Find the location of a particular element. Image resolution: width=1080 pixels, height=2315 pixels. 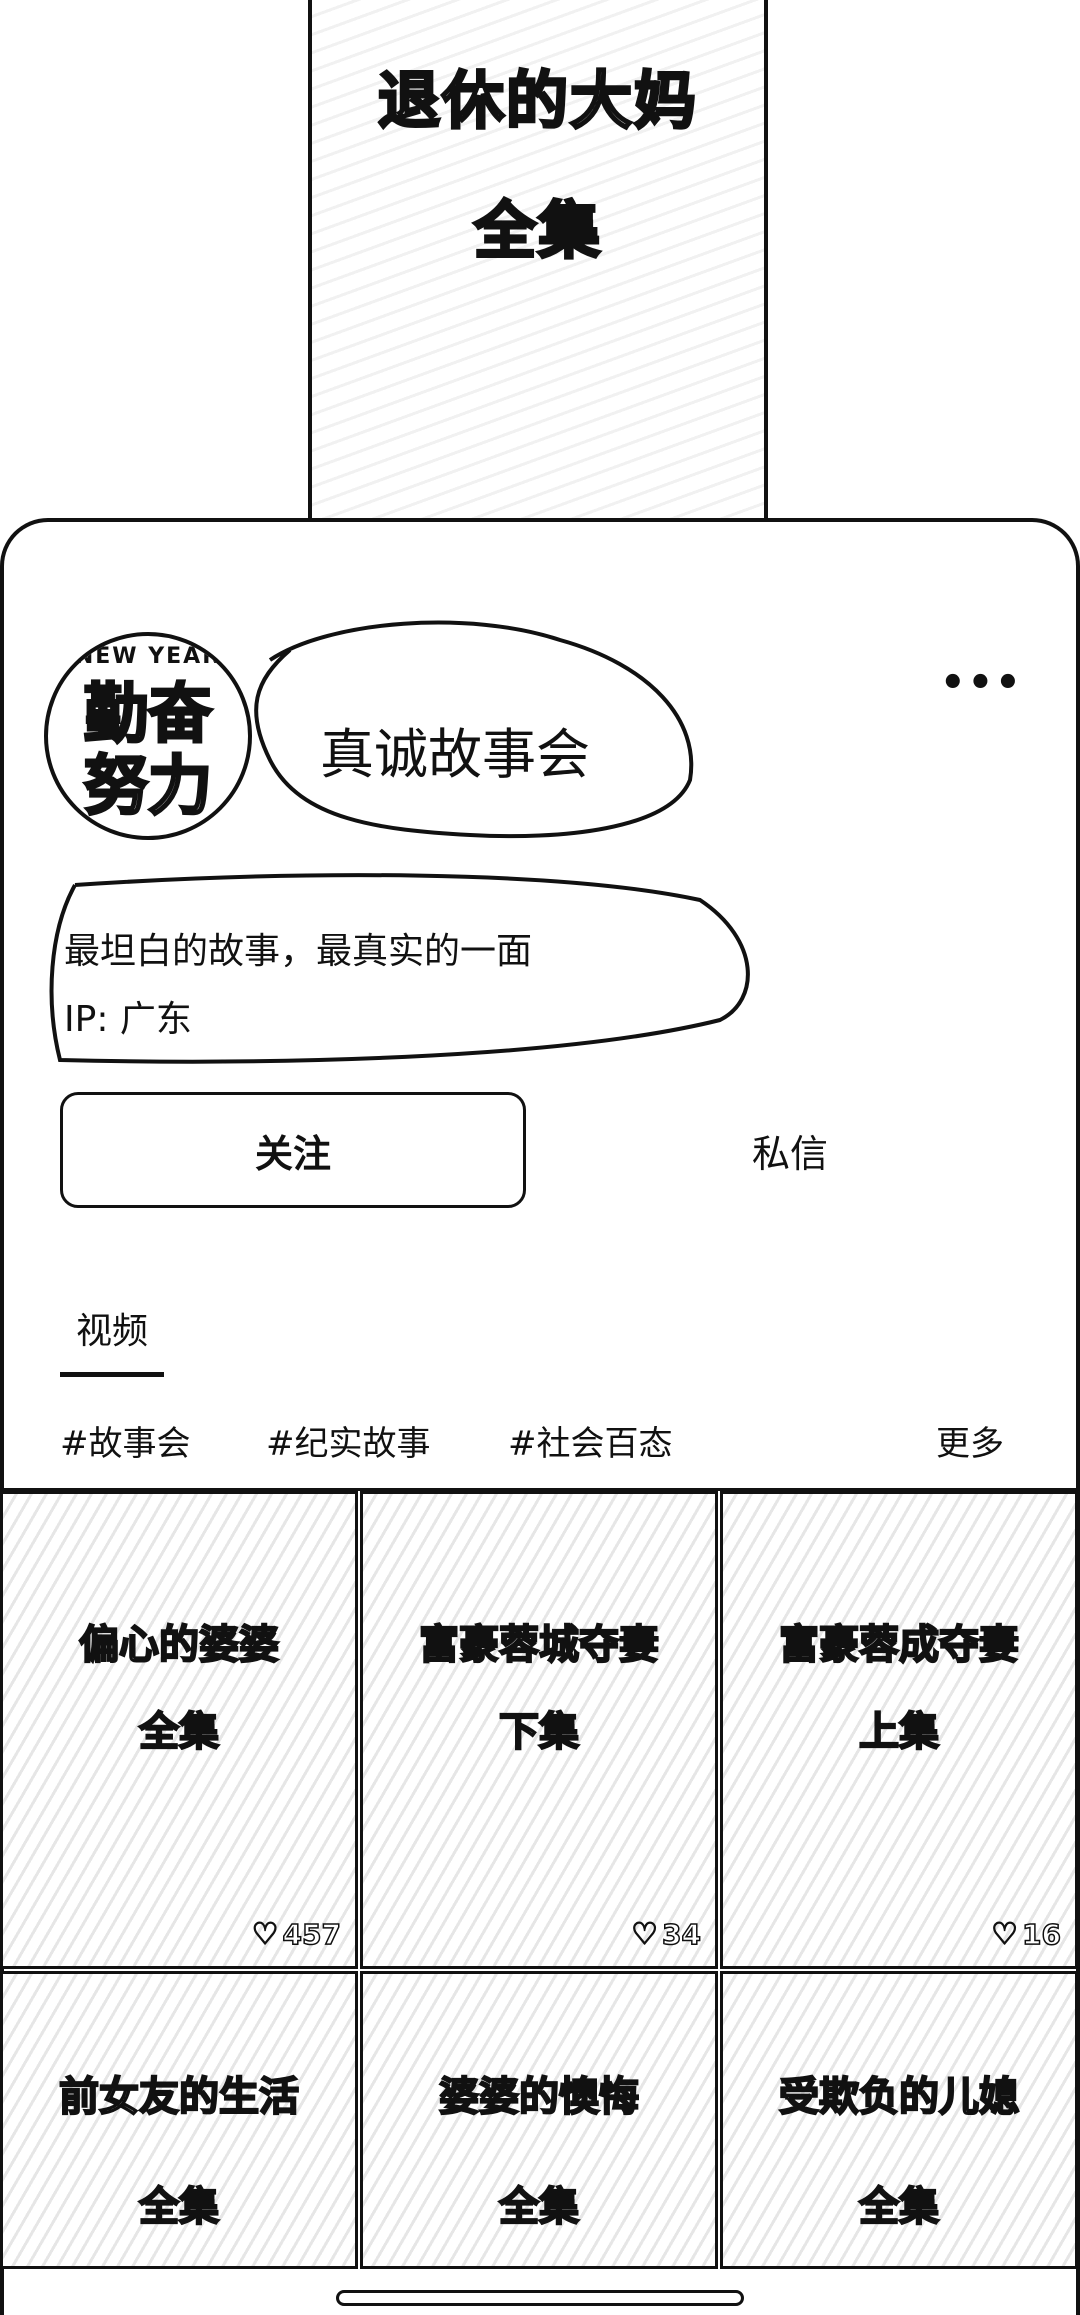

avatar-text-line1: 勤奋 is located at coordinates (148, 715).